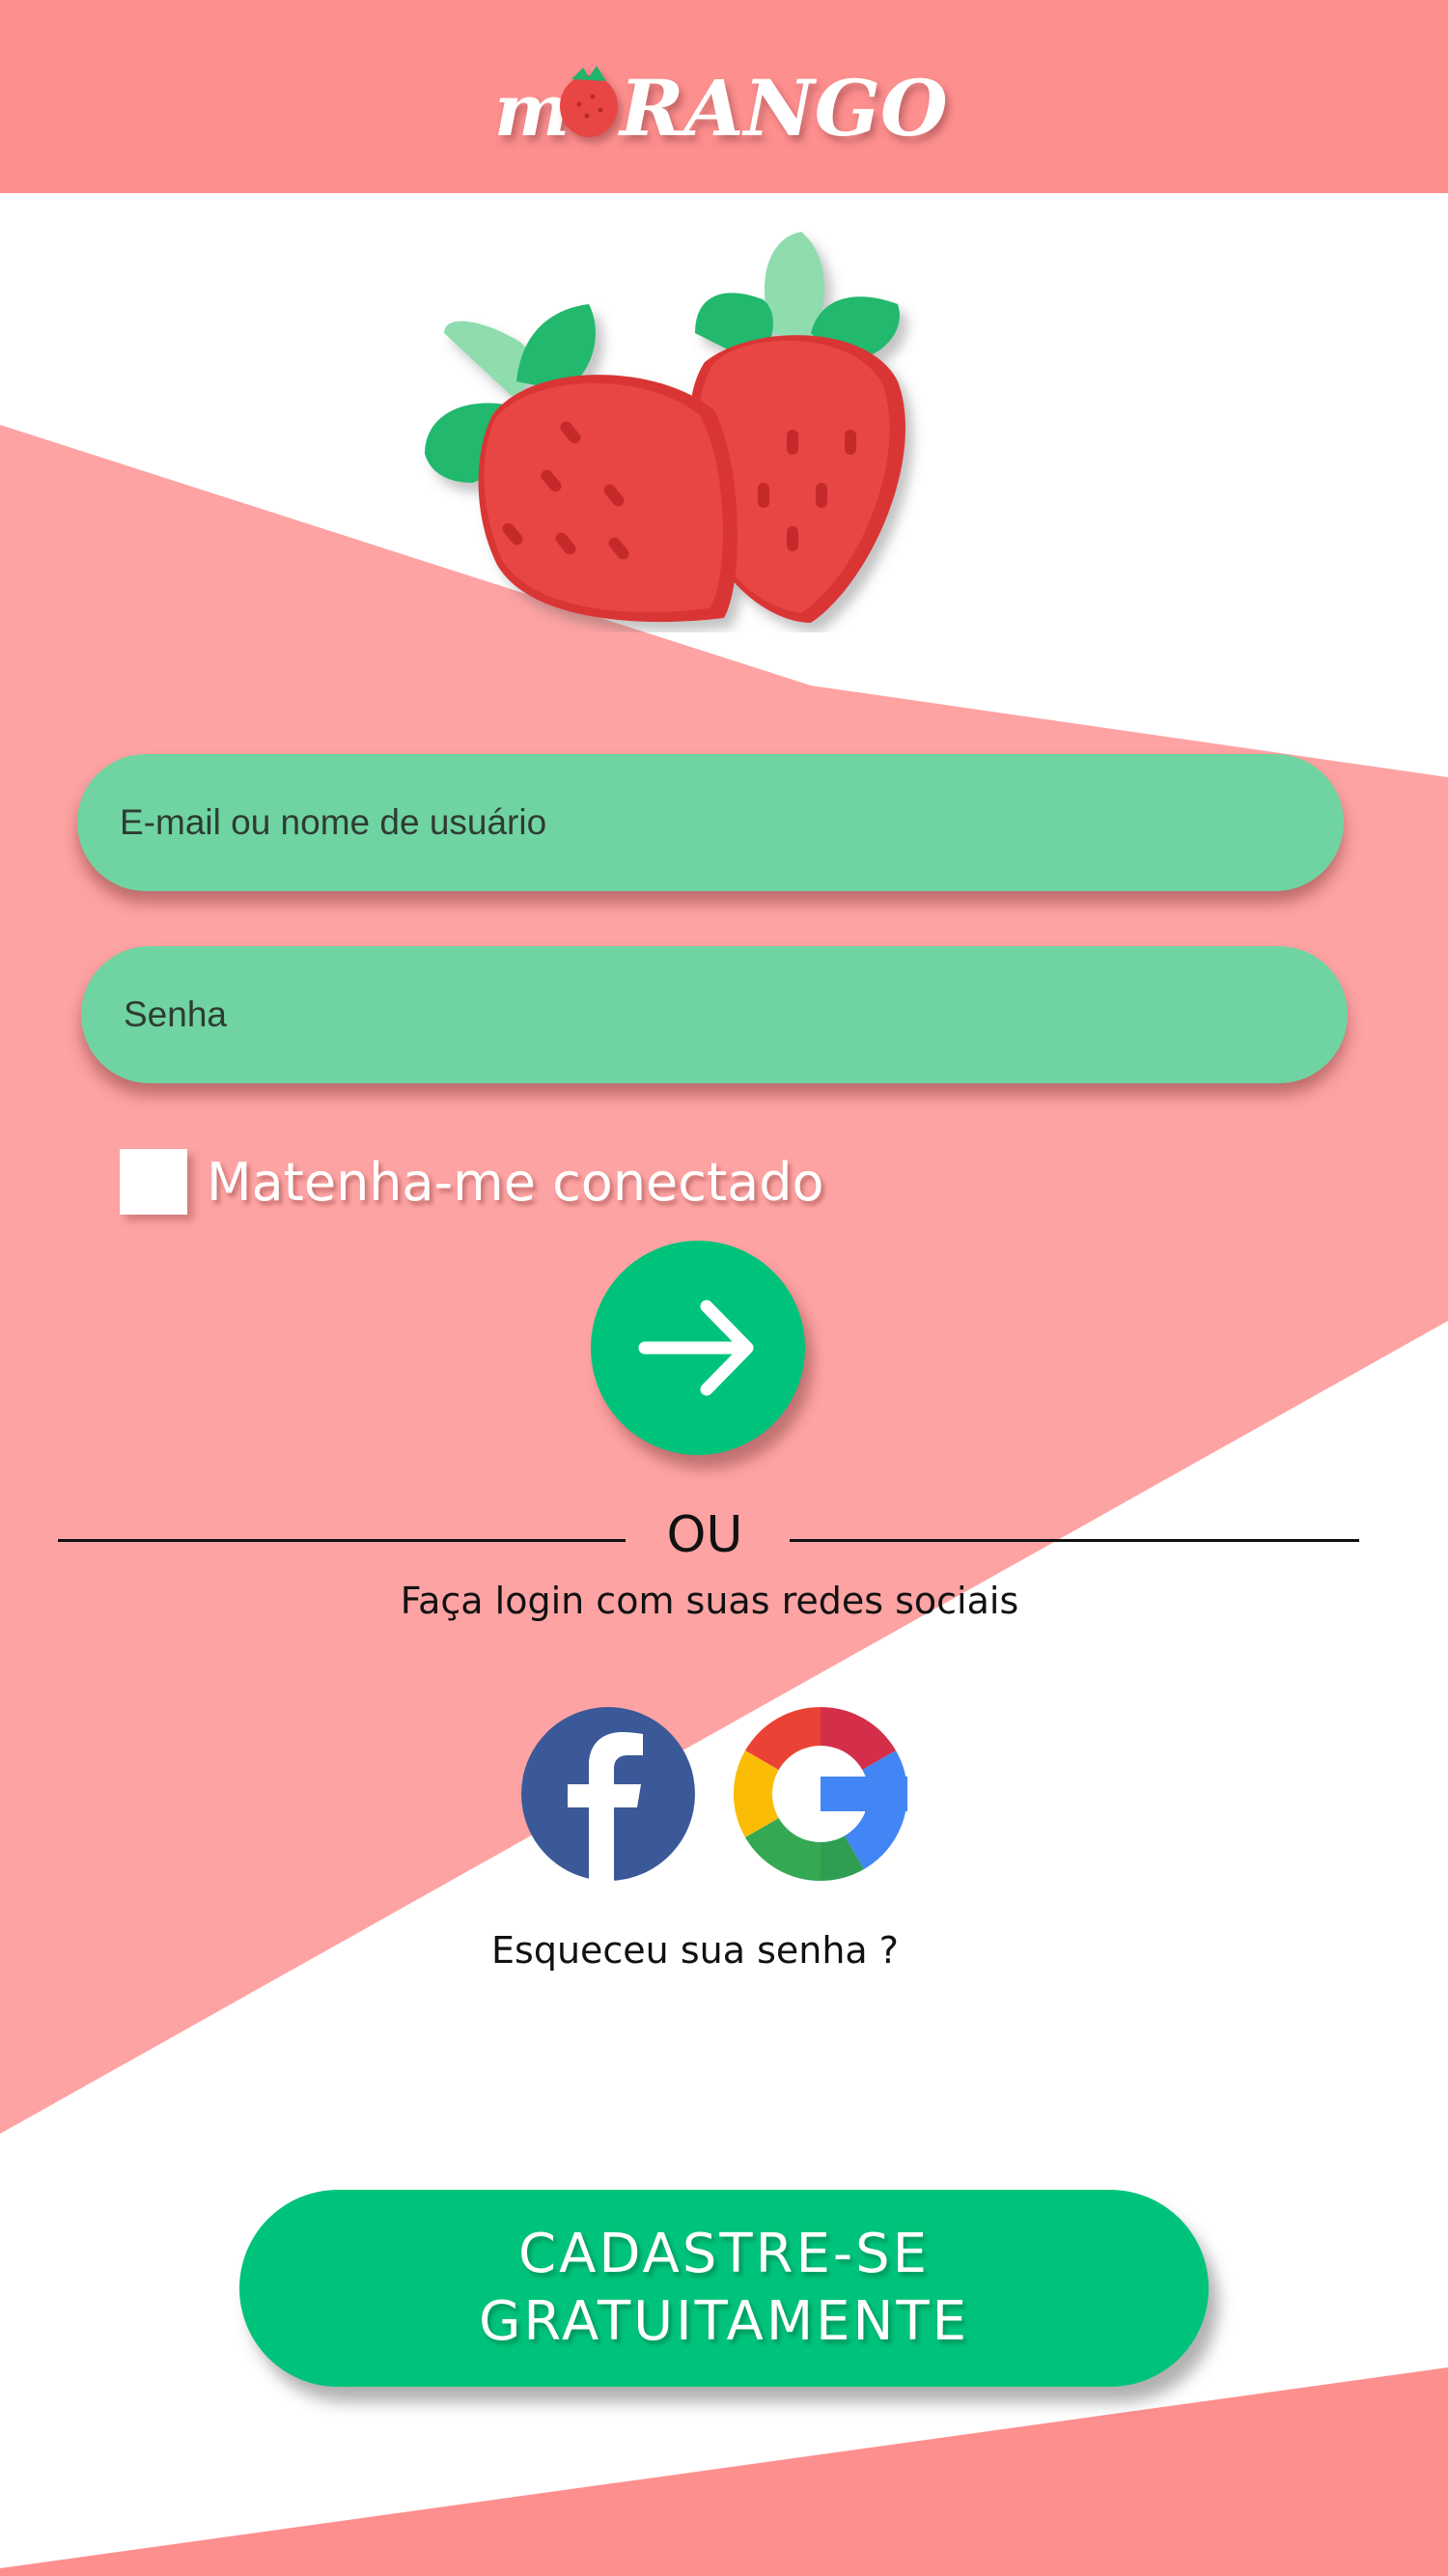 The width and height of the screenshot is (1448, 2576). I want to click on divider-line-left, so click(342, 1541).